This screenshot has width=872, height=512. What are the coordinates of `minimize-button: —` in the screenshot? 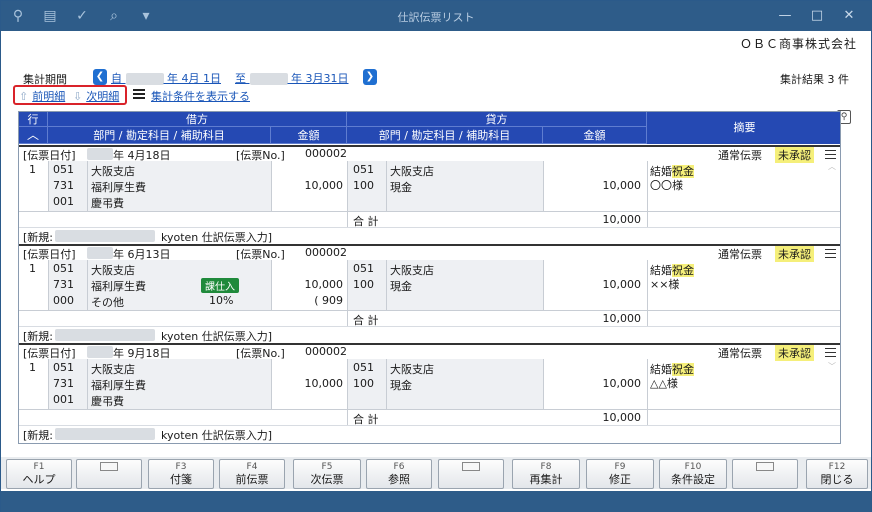 It's located at (785, 16).